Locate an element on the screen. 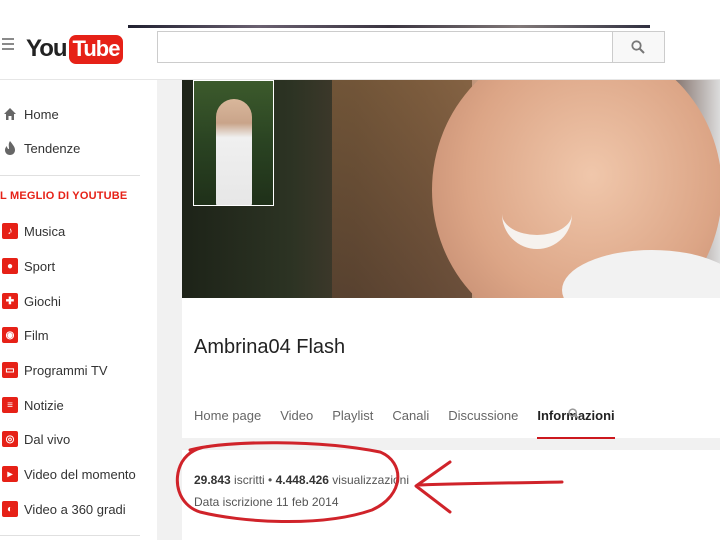  annotation-circle is located at coordinates (287, 482).